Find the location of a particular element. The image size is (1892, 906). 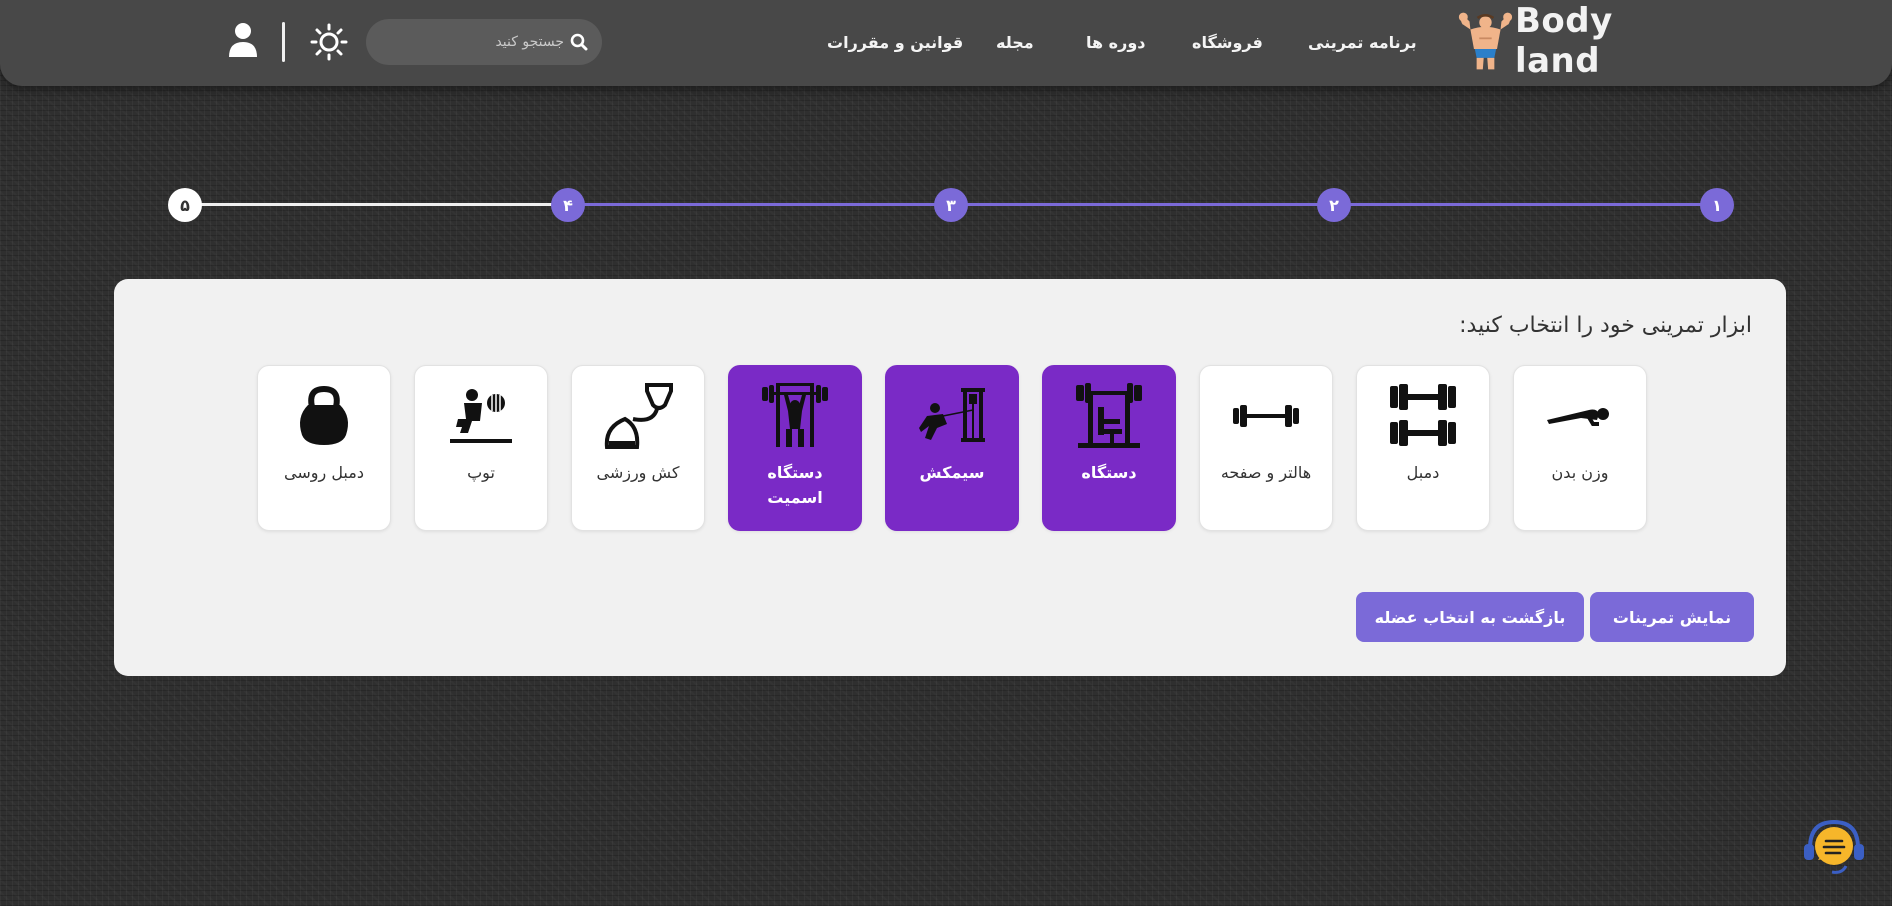

equipment-tile-ball: توپ is located at coordinates (481, 448).